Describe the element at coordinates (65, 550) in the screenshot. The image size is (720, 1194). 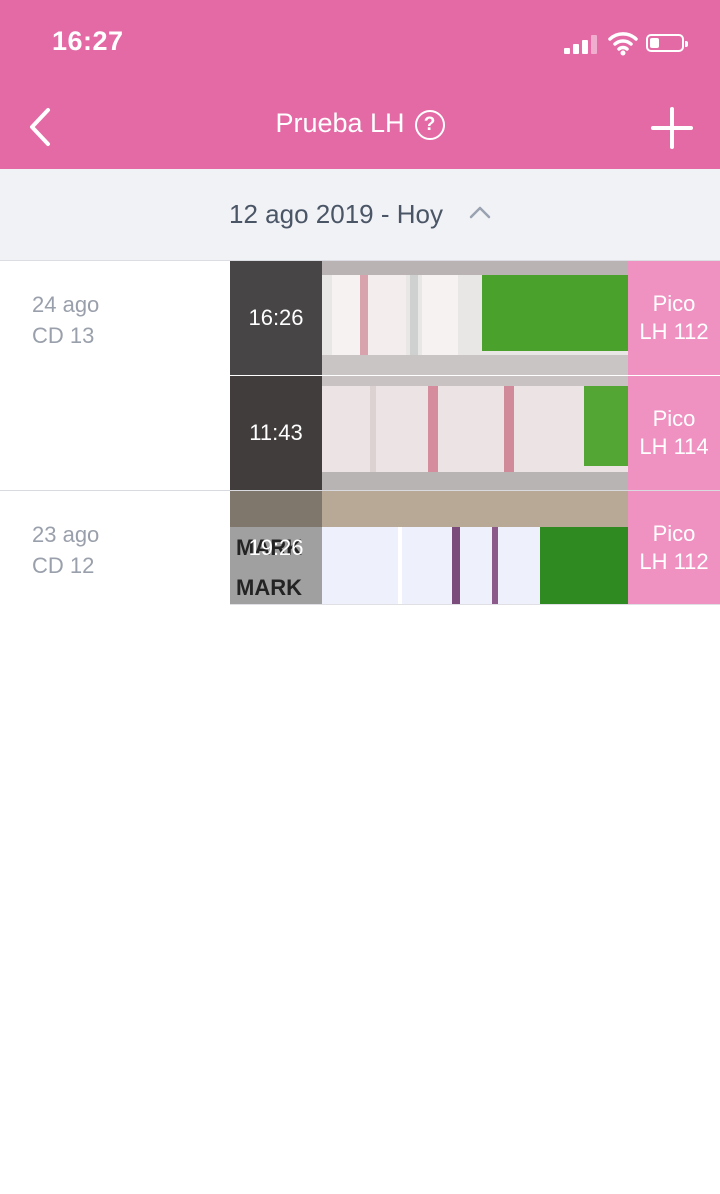
I see `day-label: 23 ago CD 12` at that location.